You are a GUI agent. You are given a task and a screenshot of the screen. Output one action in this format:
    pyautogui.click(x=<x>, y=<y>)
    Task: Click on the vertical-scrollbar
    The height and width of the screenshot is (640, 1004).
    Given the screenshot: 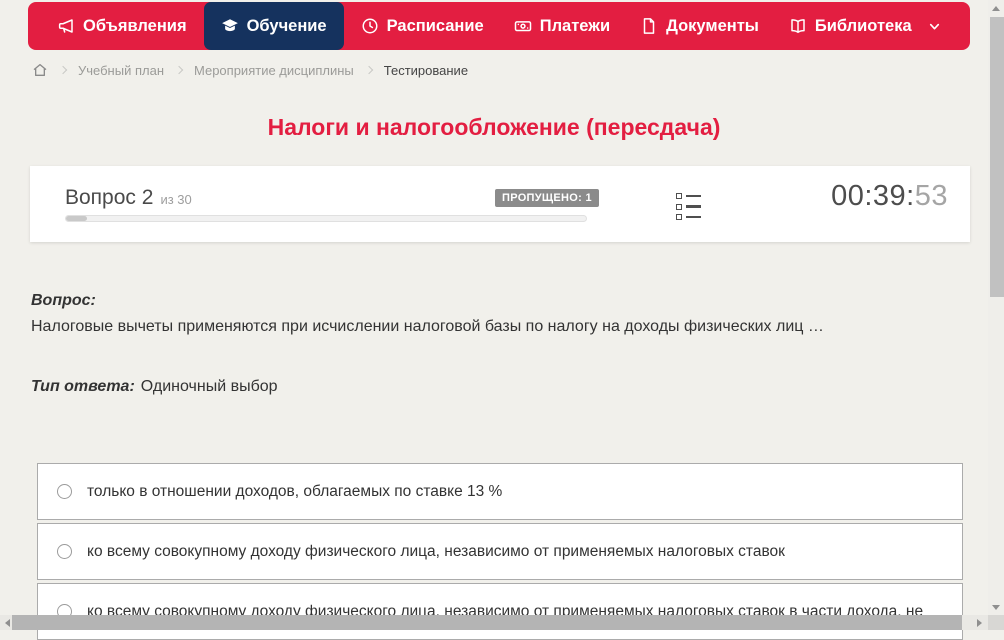 What is the action you would take?
    pyautogui.click(x=996, y=307)
    